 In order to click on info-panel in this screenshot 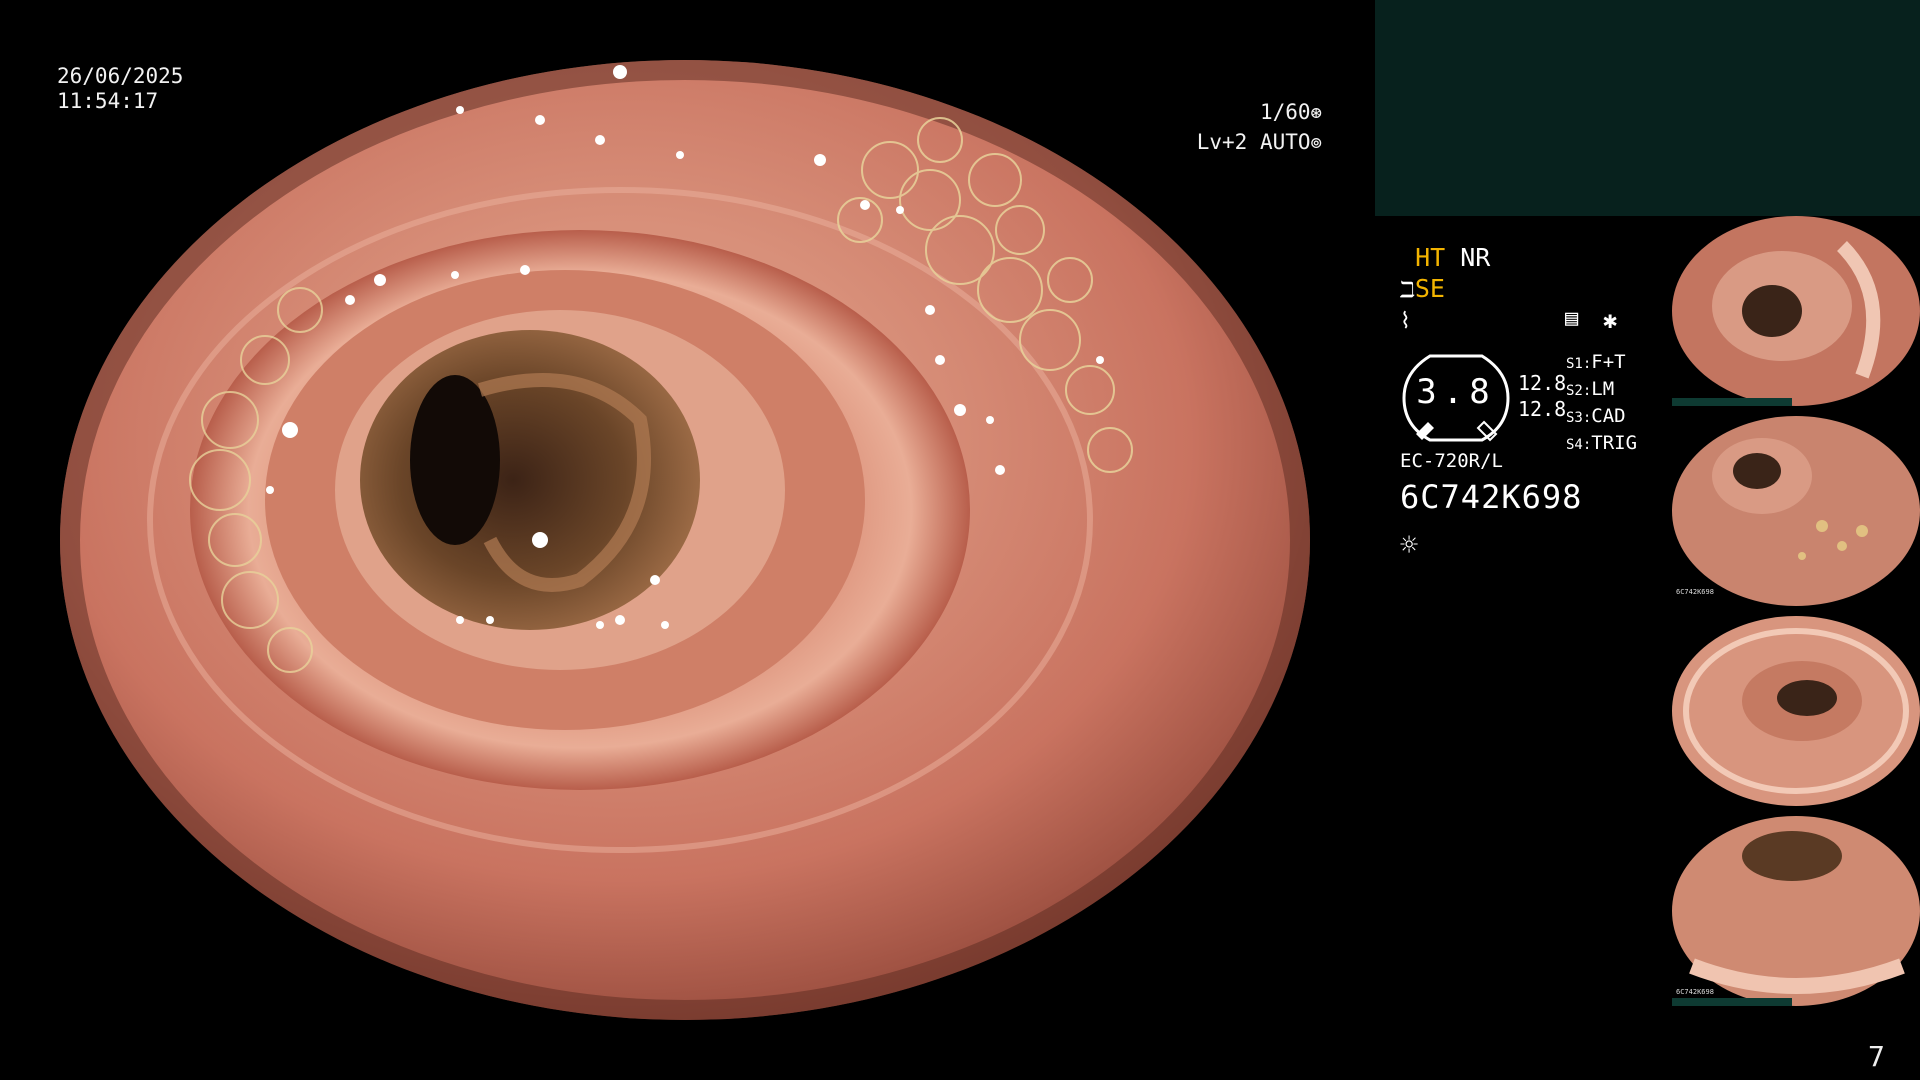, I will do `click(1647, 108)`.